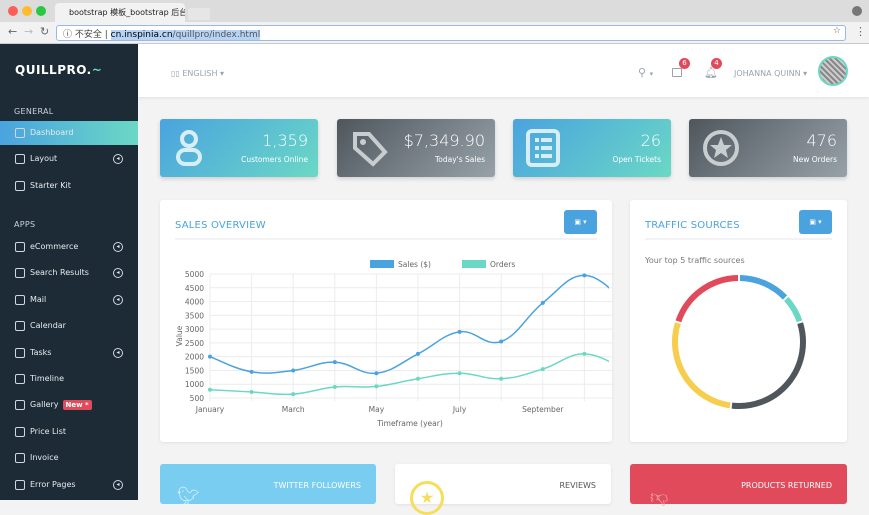  I want to click on y-axis-label: Value, so click(179, 335).